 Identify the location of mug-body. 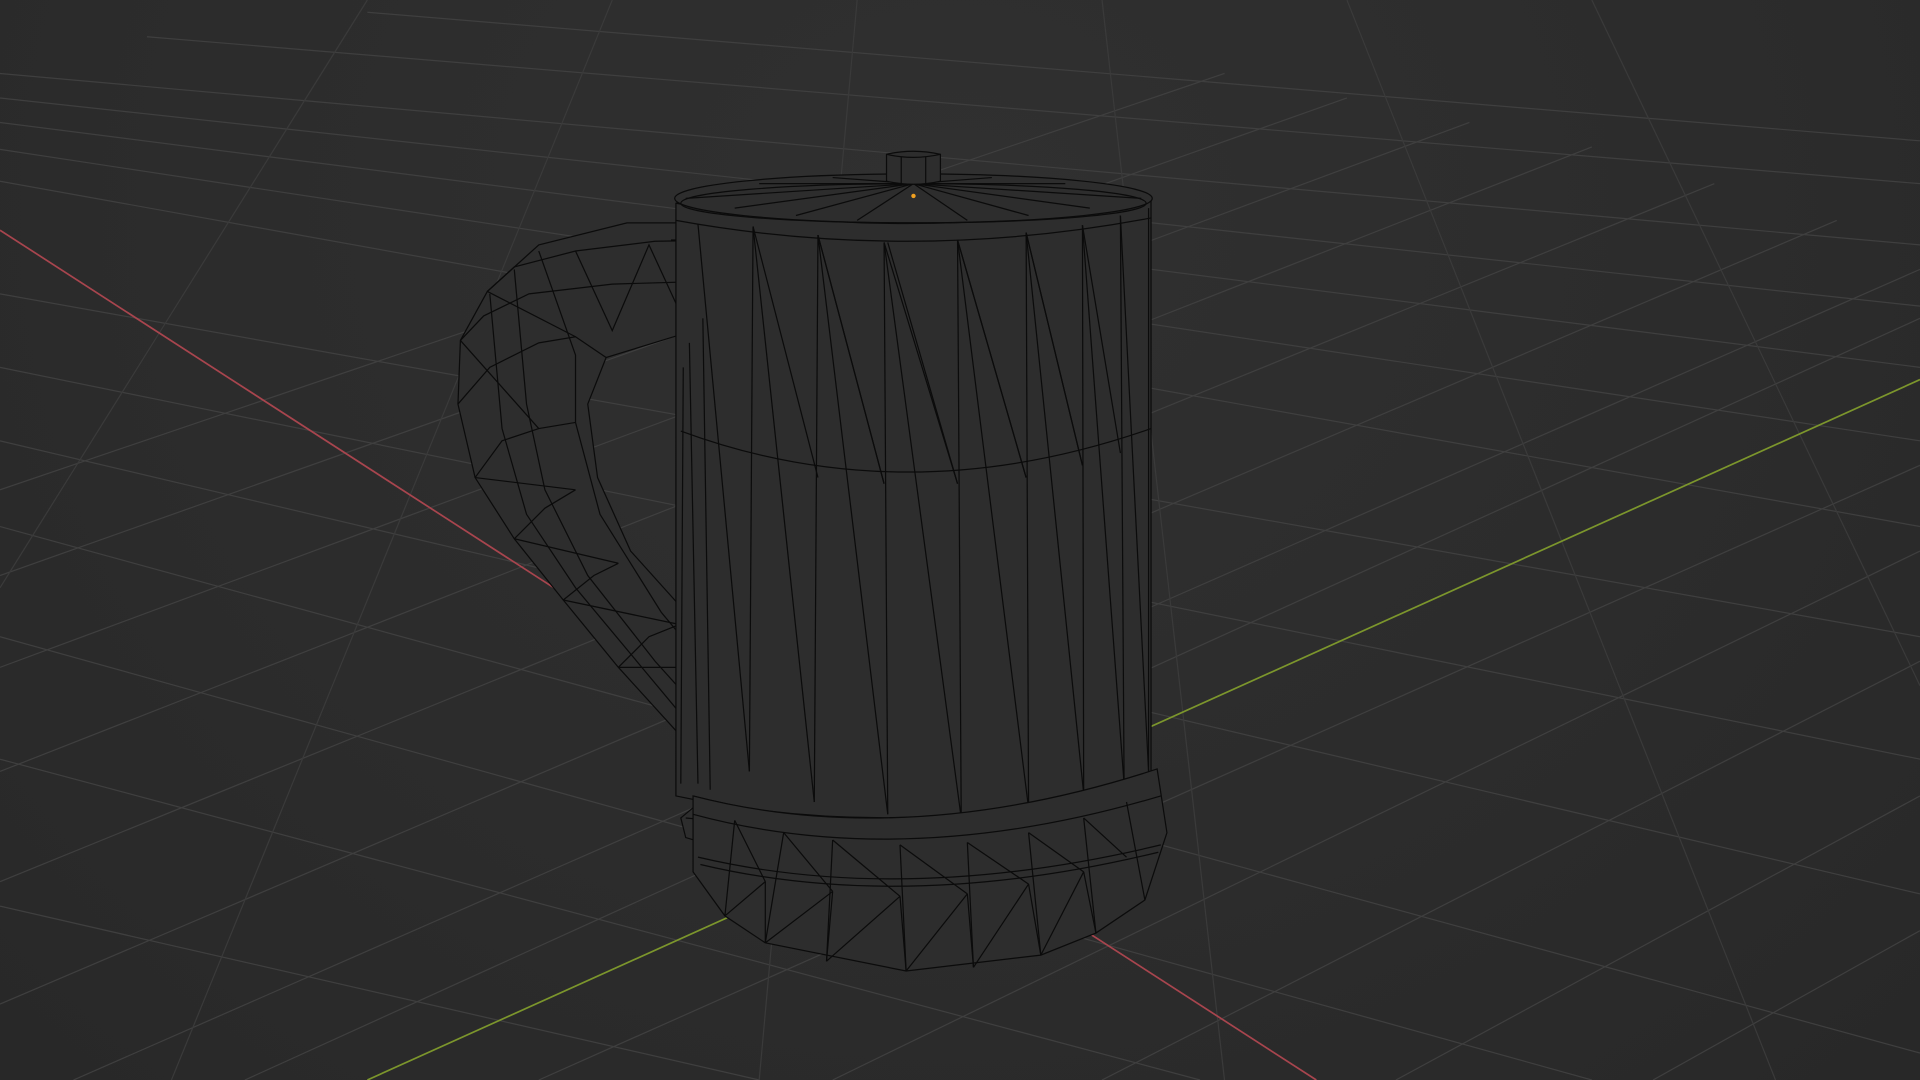
(913, 503).